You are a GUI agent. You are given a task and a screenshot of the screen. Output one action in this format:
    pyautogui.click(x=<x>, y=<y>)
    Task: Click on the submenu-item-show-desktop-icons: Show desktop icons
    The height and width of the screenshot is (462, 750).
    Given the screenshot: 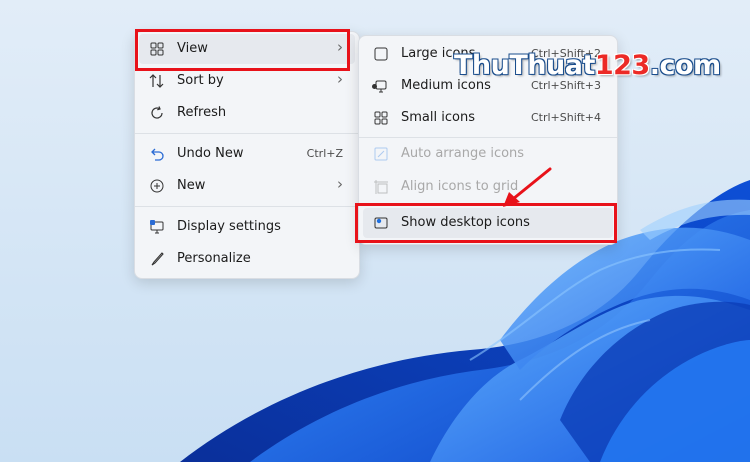 What is the action you would take?
    pyautogui.click(x=488, y=223)
    